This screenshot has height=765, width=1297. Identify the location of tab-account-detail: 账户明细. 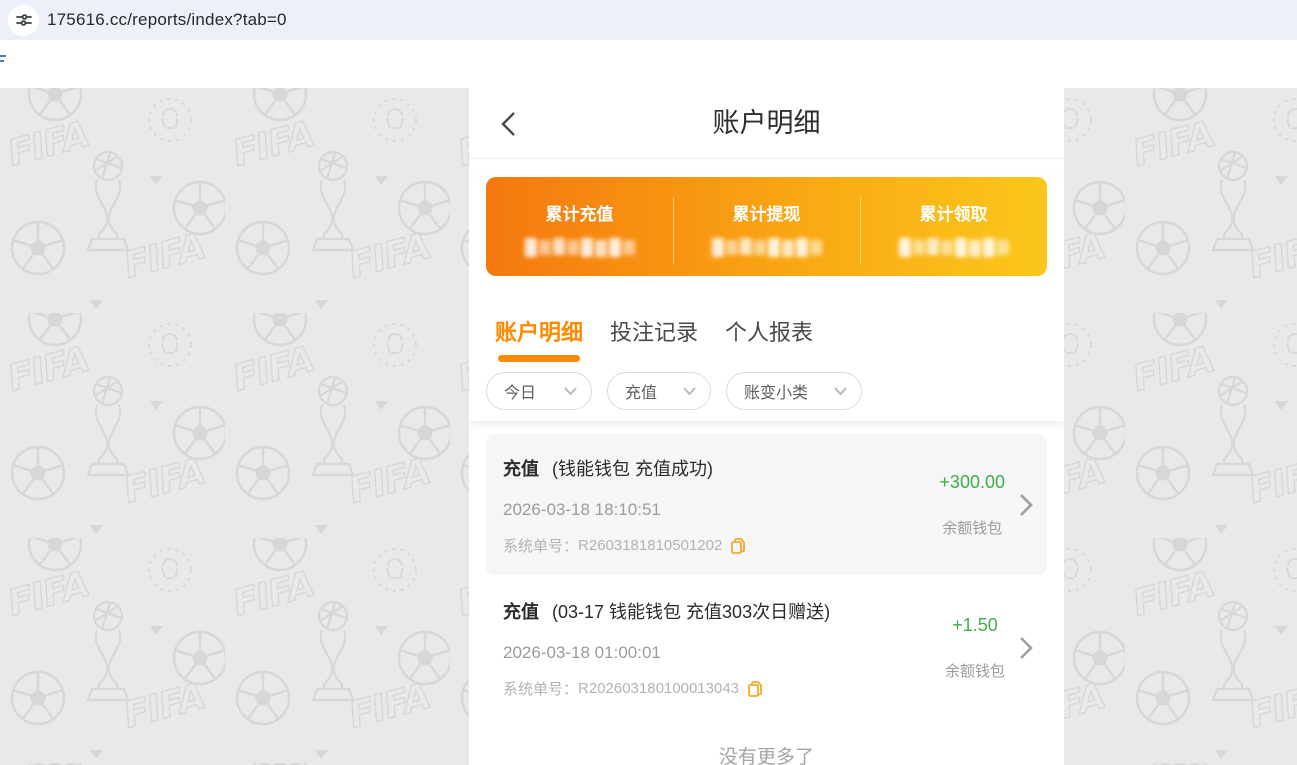
(539, 338).